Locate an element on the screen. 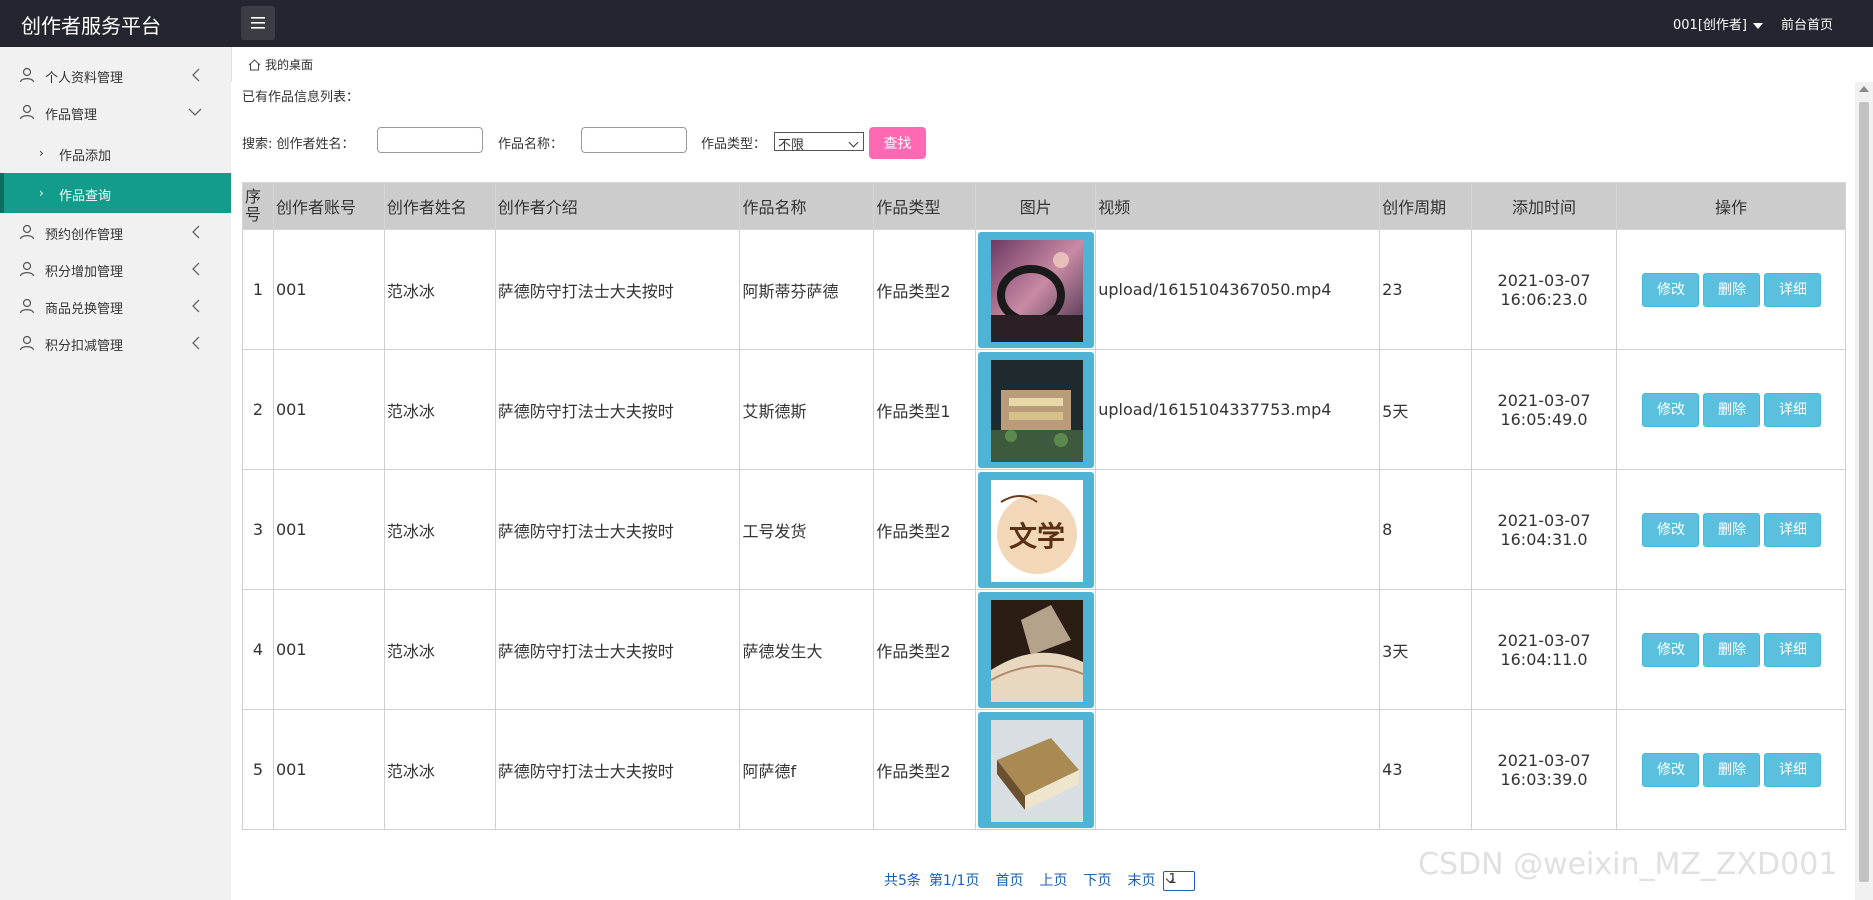 The width and height of the screenshot is (1873, 900). building-model-photo is located at coordinates (1036, 410).